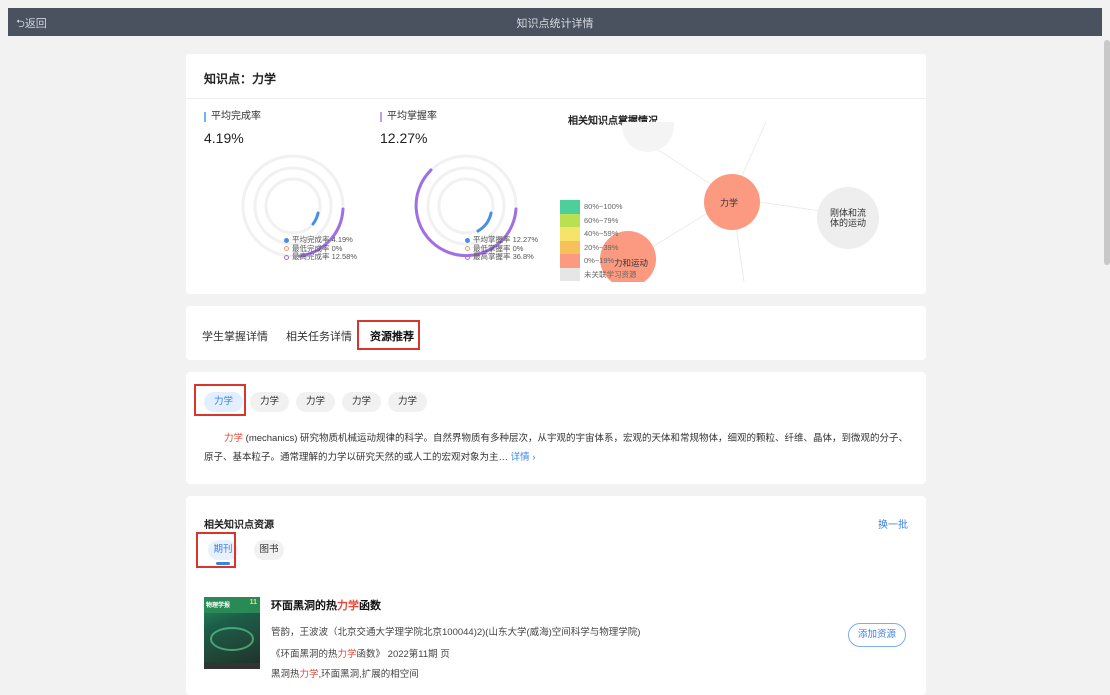  I want to click on tab-student-mastery: 学生掌握详情, so click(235, 336).